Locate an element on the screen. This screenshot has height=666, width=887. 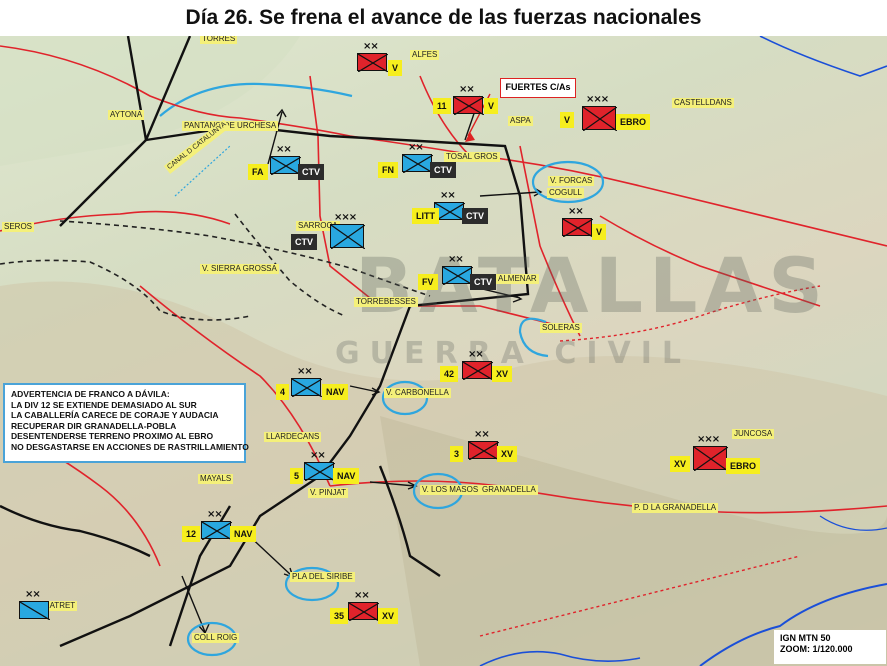
note-line: LA DIV 12 SE EXTIENDE DEMASIADO AL SUR is located at coordinates (104, 404).